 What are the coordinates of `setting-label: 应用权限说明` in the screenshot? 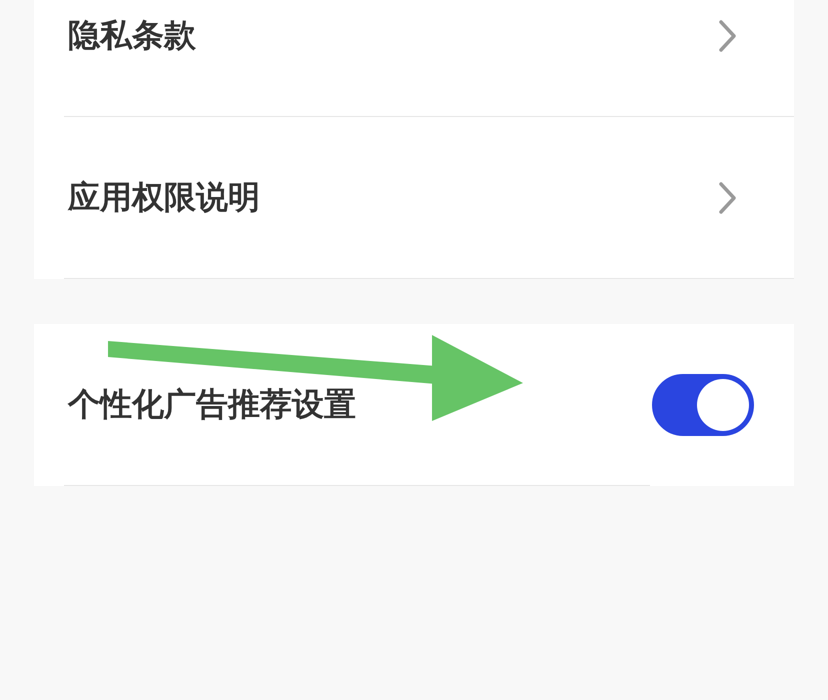 It's located at (164, 198).